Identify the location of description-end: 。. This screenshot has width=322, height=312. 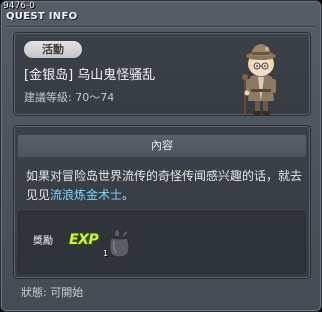
(128, 195).